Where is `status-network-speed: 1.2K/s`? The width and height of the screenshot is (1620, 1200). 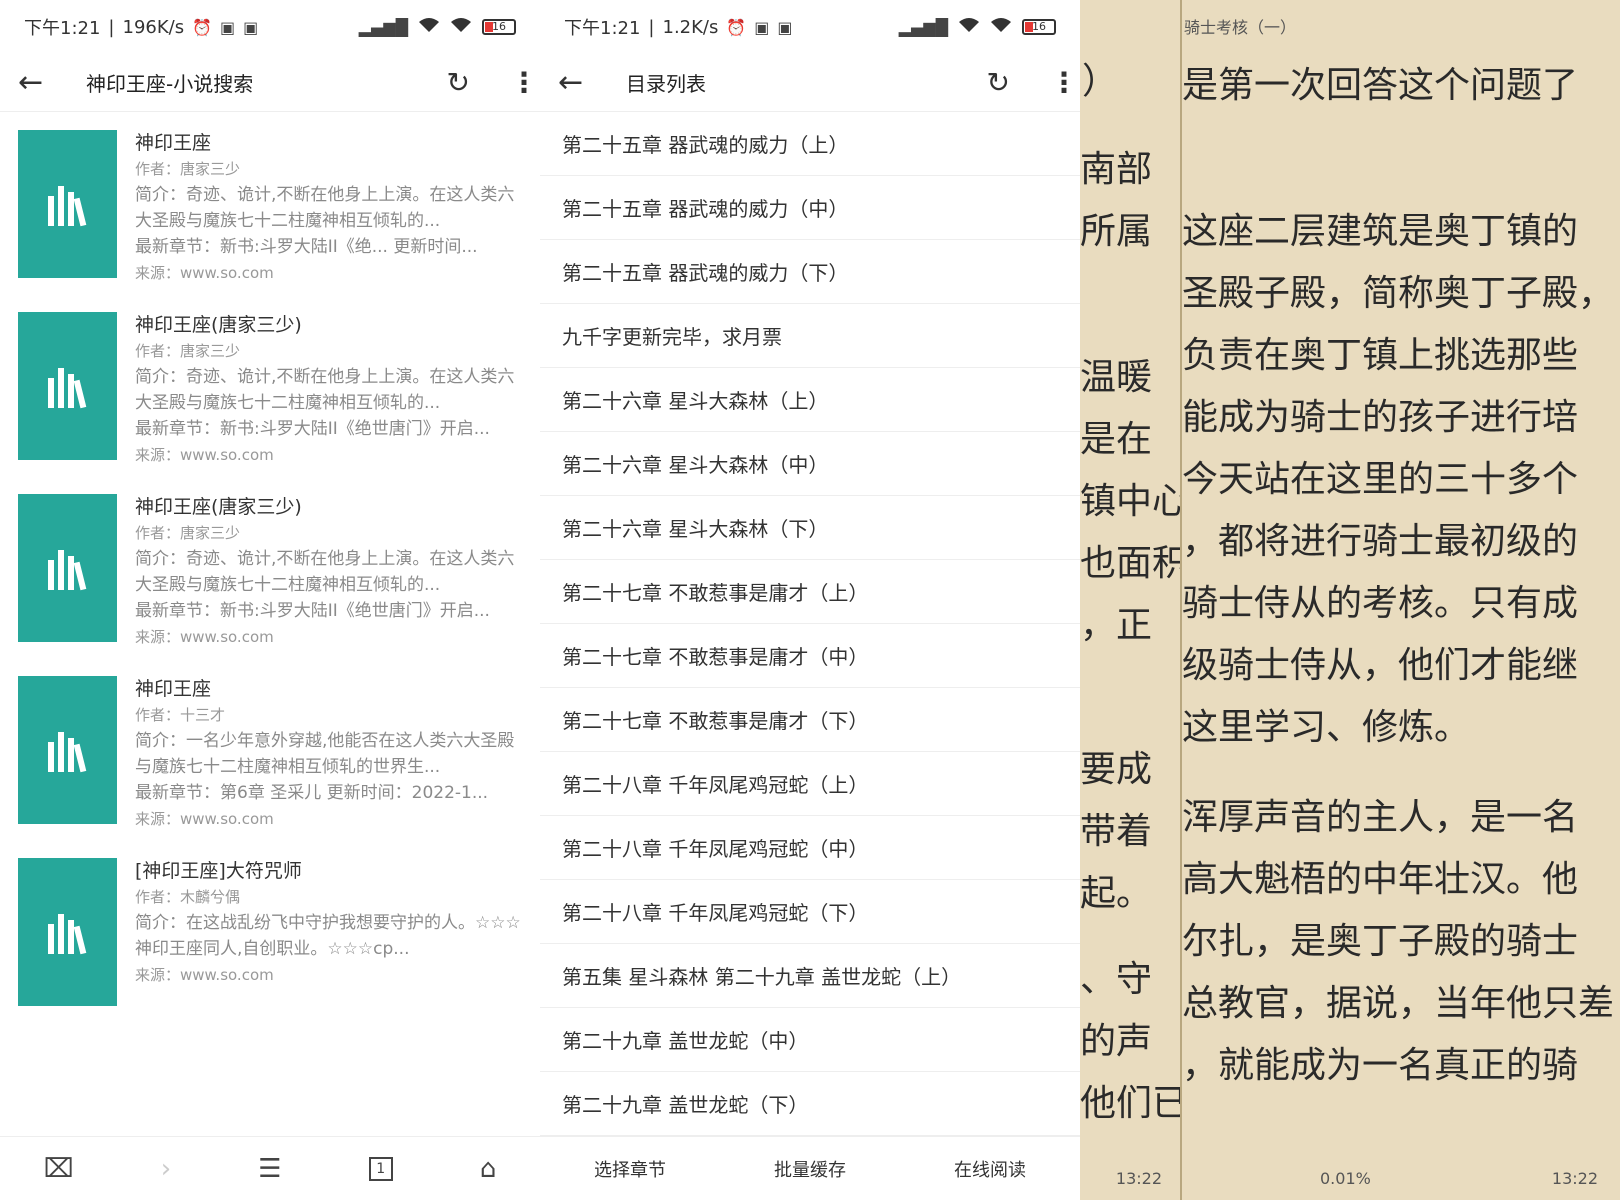
status-network-speed: 1.2K/s is located at coordinates (690, 27).